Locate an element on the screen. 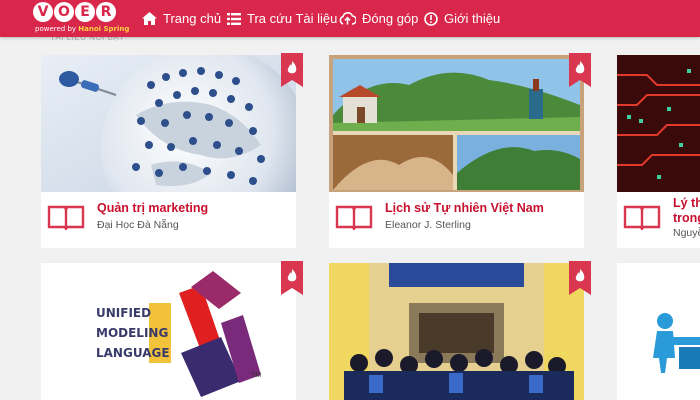  uml-caption-line: UNIFIED is located at coordinates (124, 313).